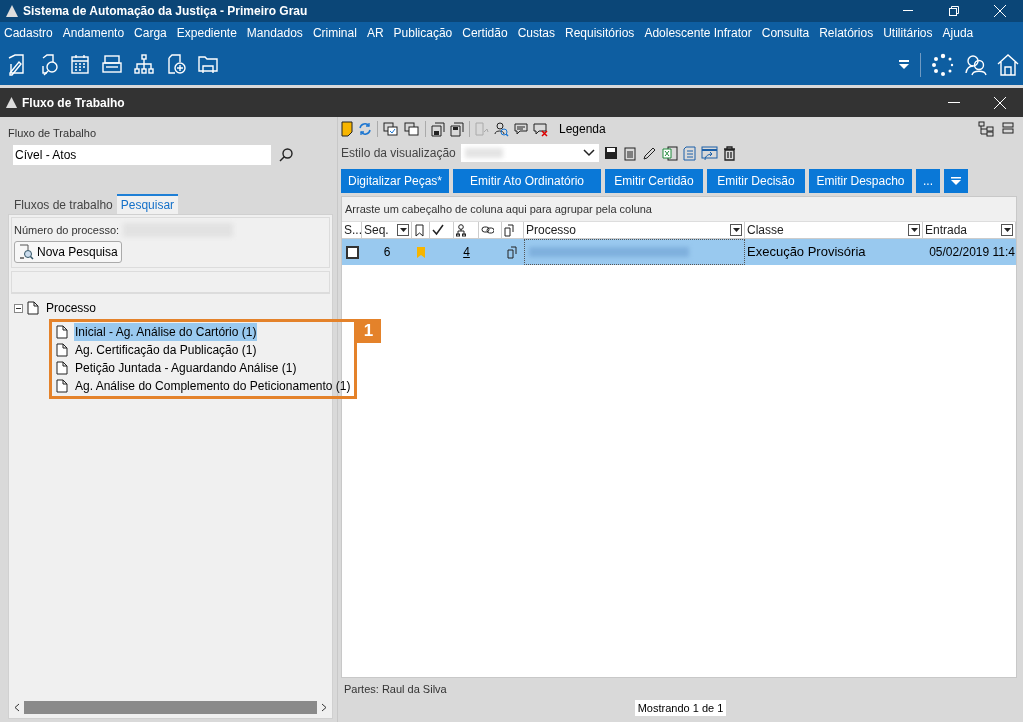 The image size is (1023, 722). What do you see at coordinates (540, 129) in the screenshot?
I see `comment-remove-icon` at bounding box center [540, 129].